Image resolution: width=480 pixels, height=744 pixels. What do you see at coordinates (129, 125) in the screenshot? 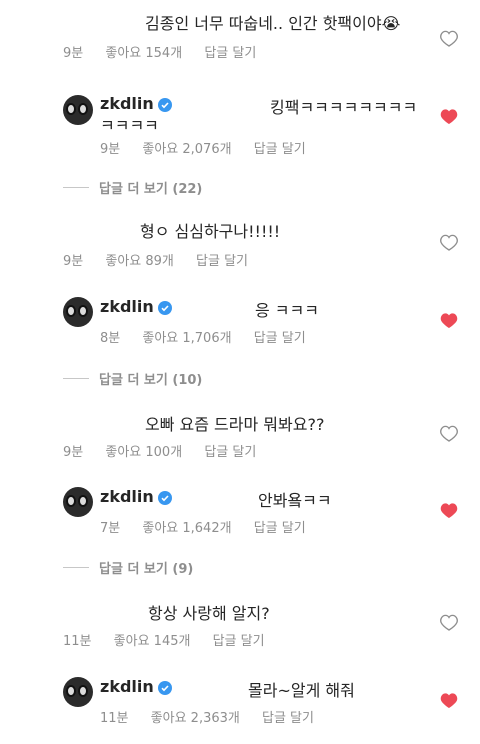
I see `reply-text-continued: ㅋㅋㅋㅋ` at bounding box center [129, 125].